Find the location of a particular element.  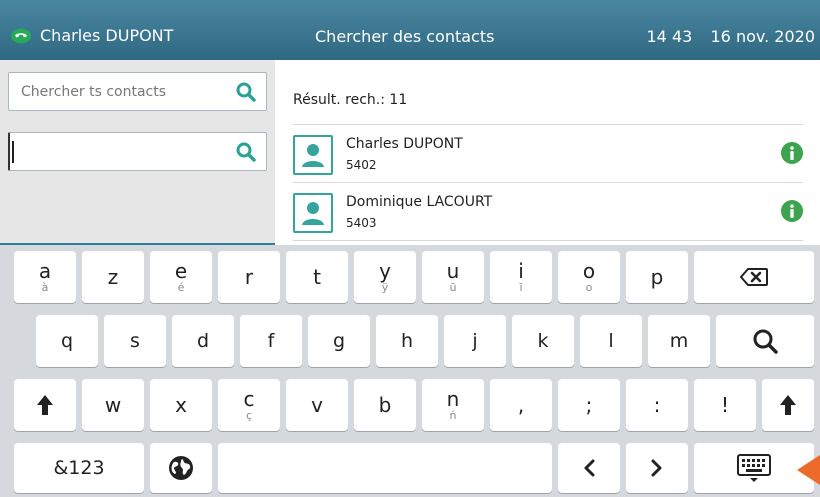

key-main-label: h is located at coordinates (407, 341).